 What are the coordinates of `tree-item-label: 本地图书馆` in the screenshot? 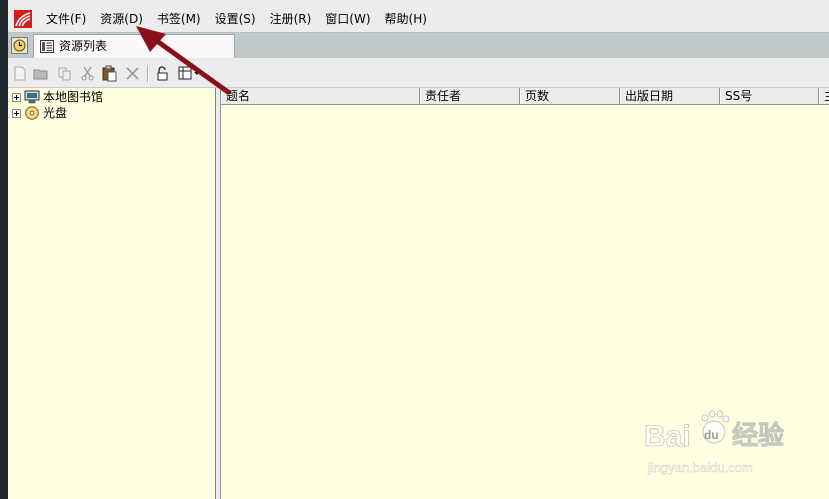 It's located at (73, 97).